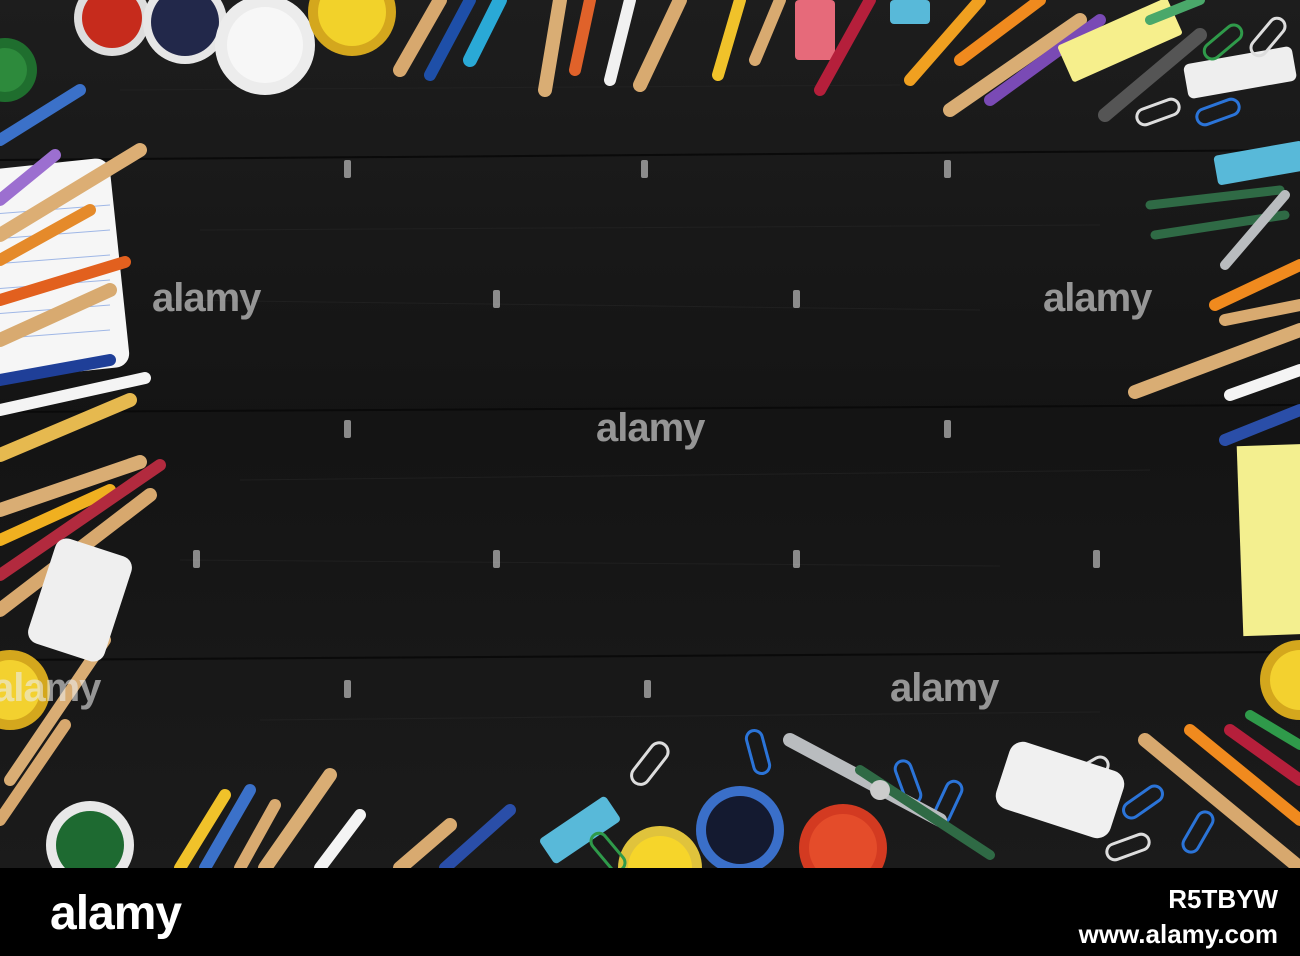 This screenshot has width=1300, height=956. I want to click on footer-bar: alamy R5TBYW www.alamy.com, so click(650, 912).